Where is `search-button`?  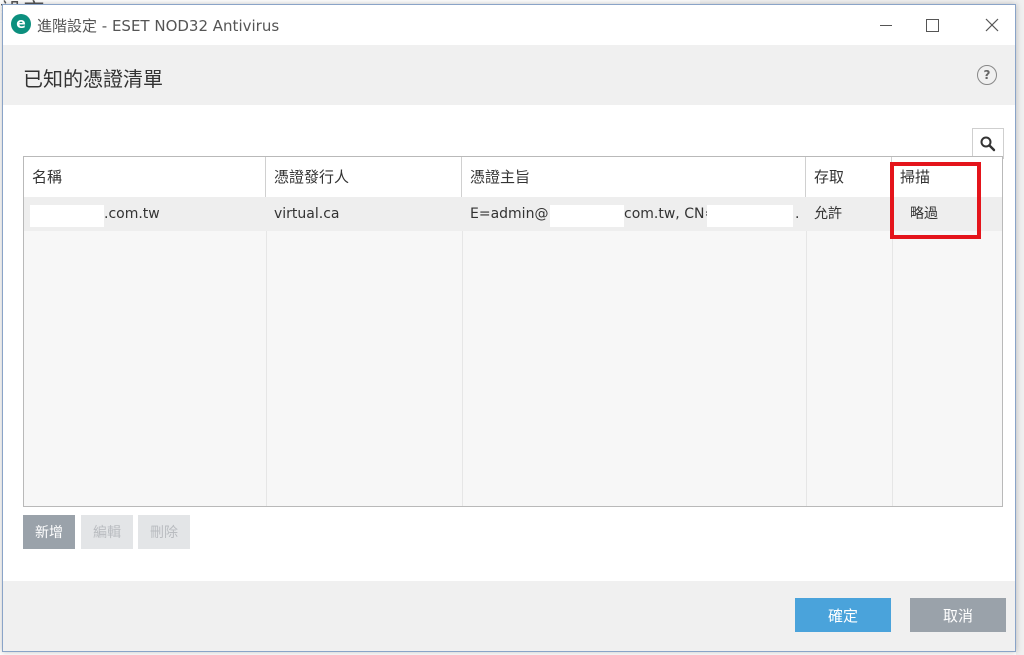 search-button is located at coordinates (988, 143).